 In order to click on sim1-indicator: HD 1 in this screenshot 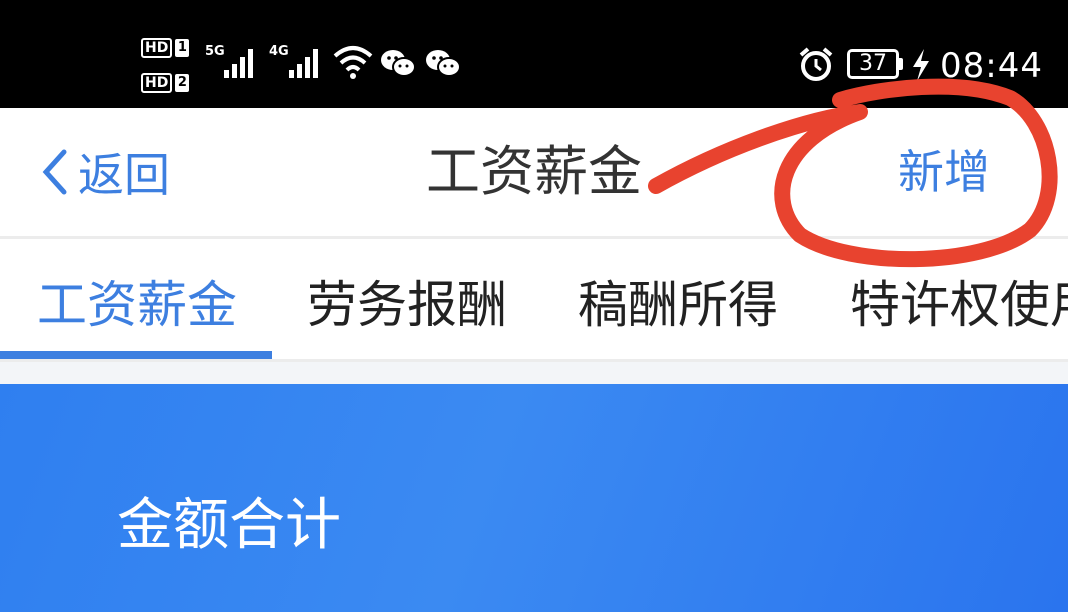, I will do `click(165, 47)`.